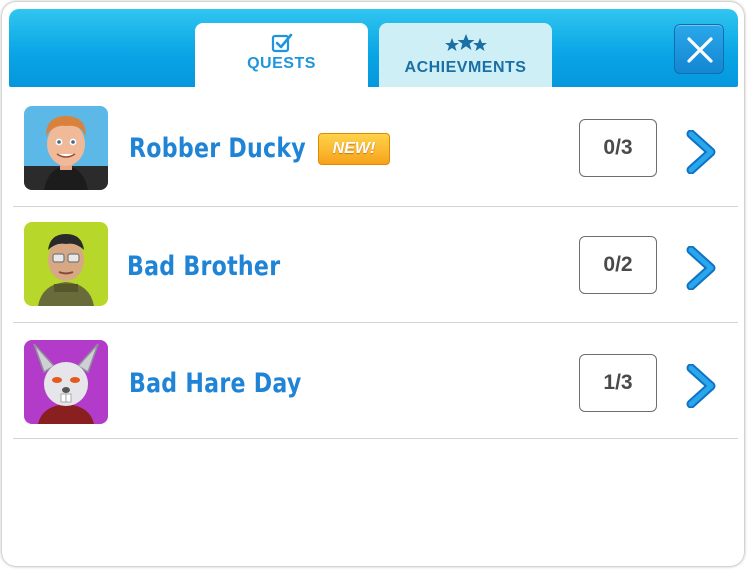 The height and width of the screenshot is (570, 748). I want to click on close-icon, so click(700, 50).